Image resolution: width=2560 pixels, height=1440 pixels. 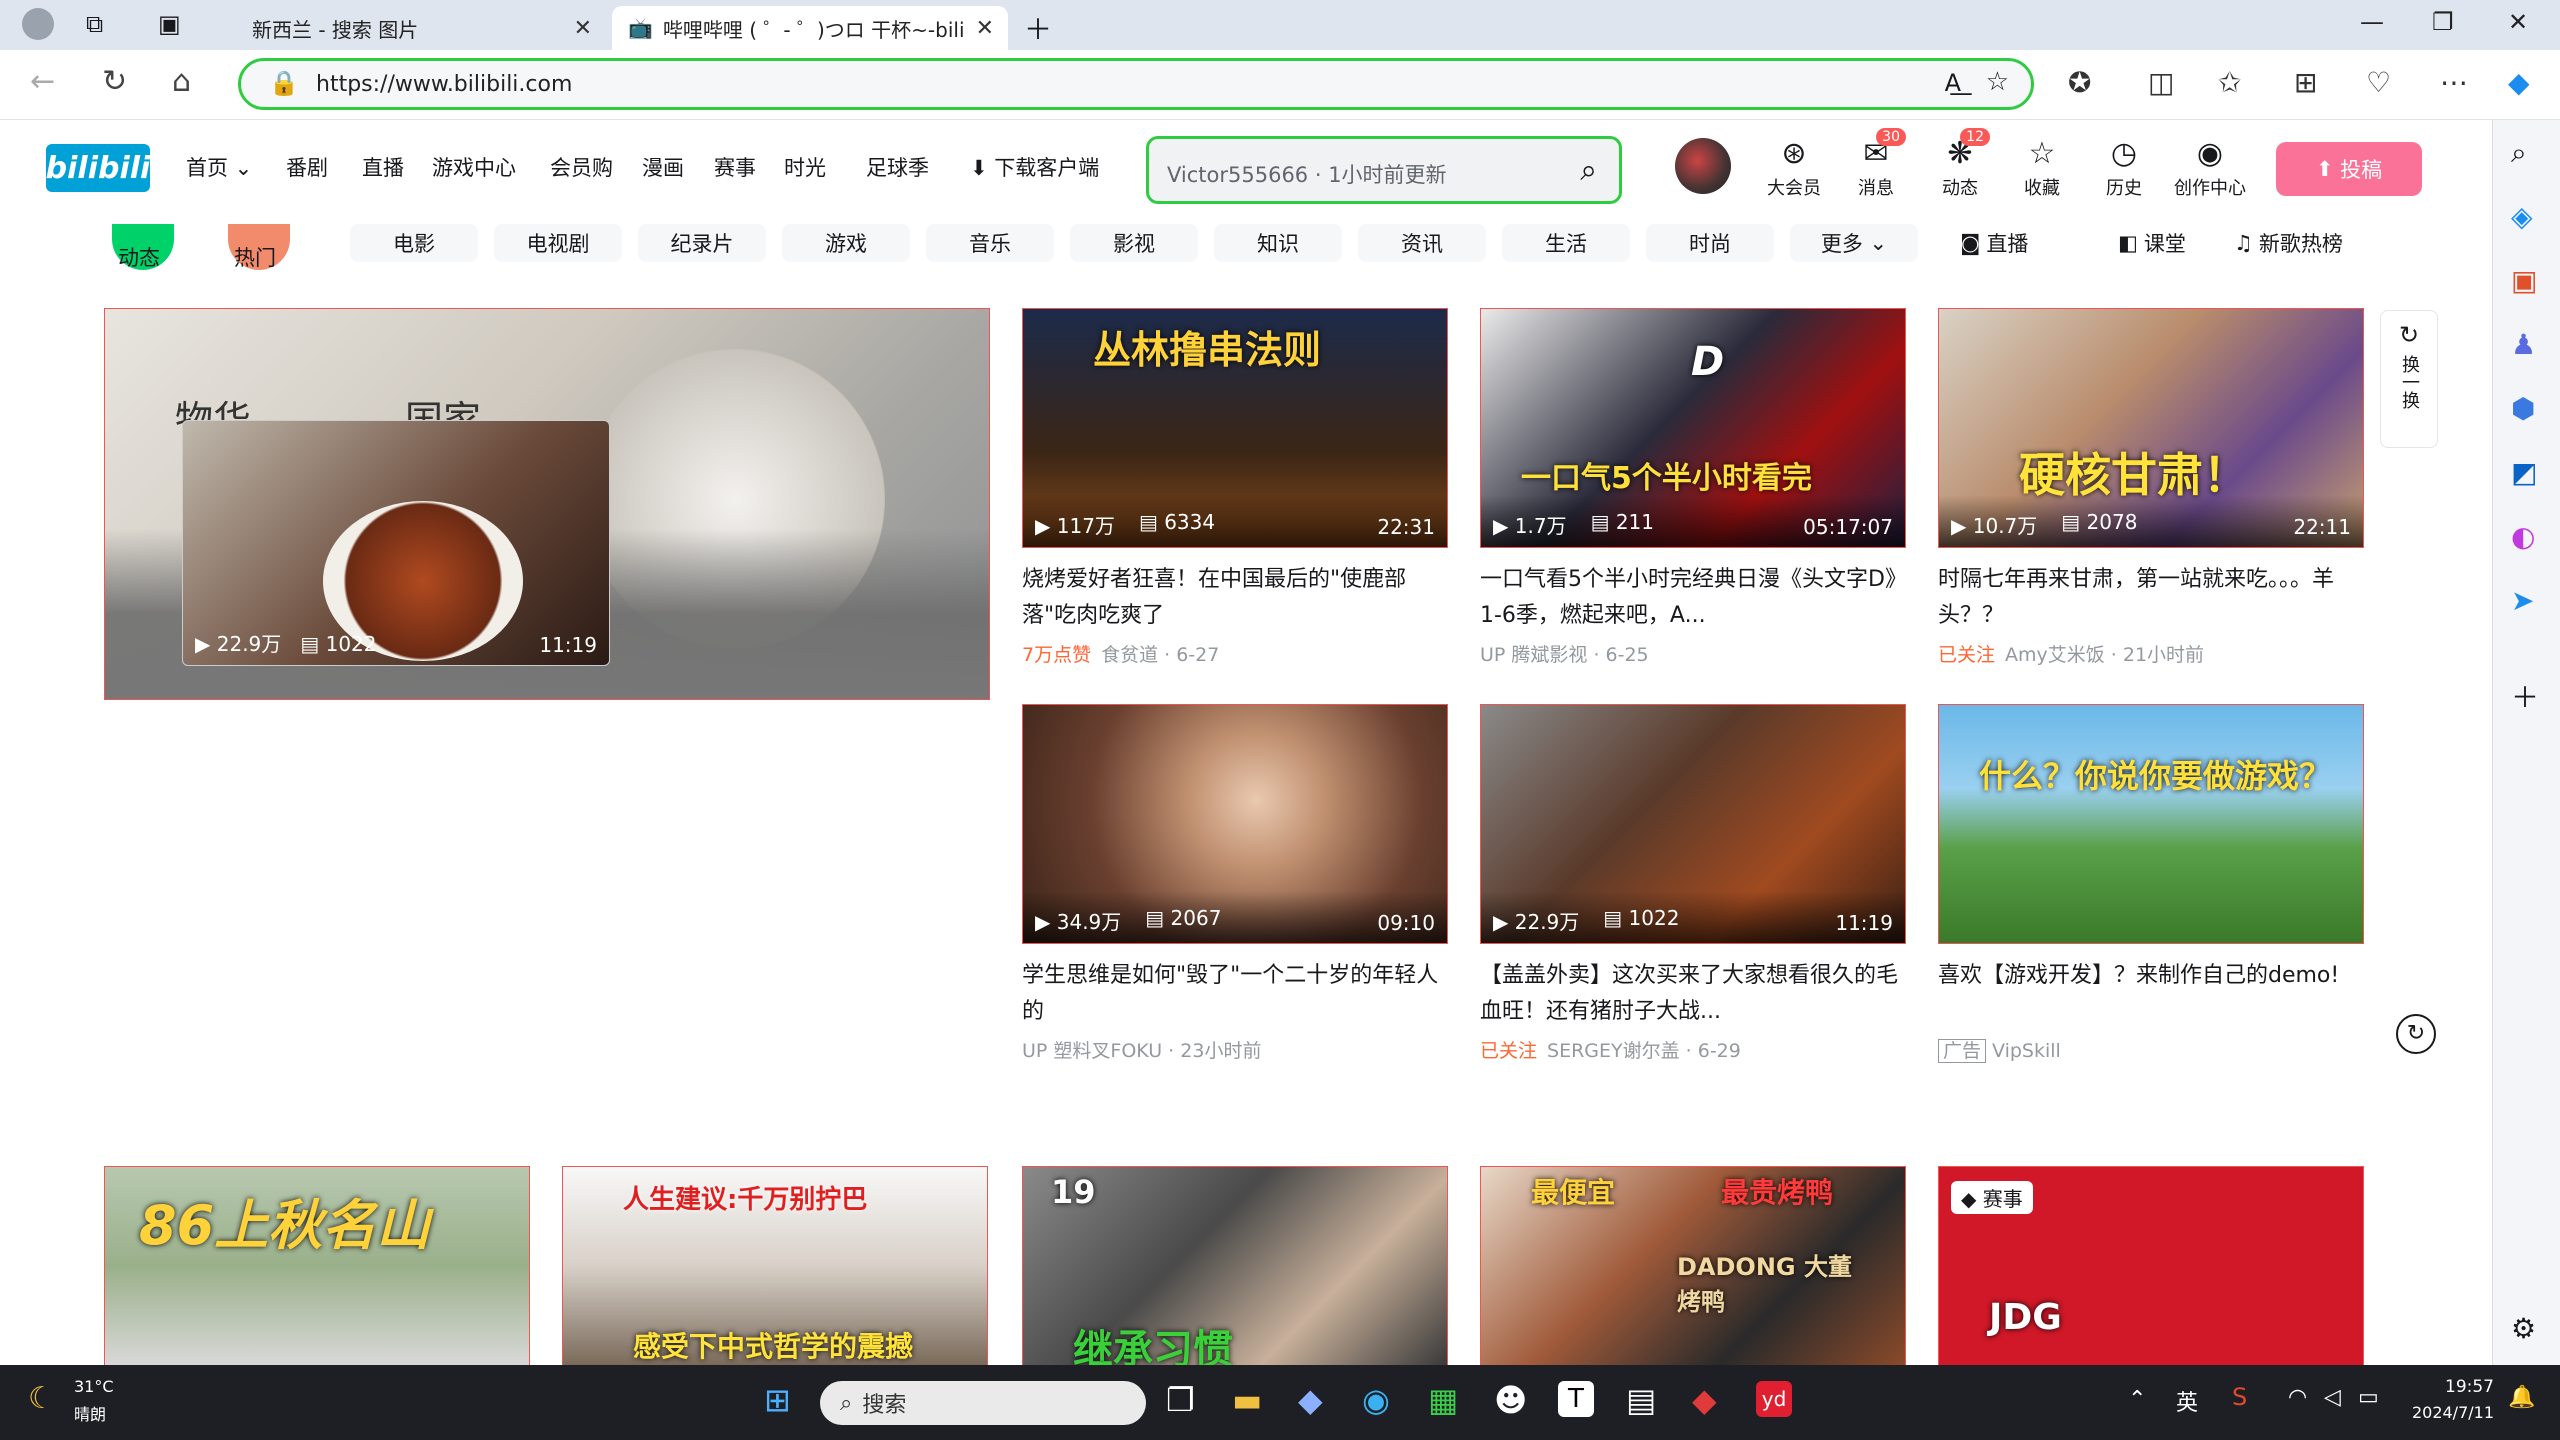 What do you see at coordinates (90, 1413) in the screenshot?
I see `weather-desc: 晴朗` at bounding box center [90, 1413].